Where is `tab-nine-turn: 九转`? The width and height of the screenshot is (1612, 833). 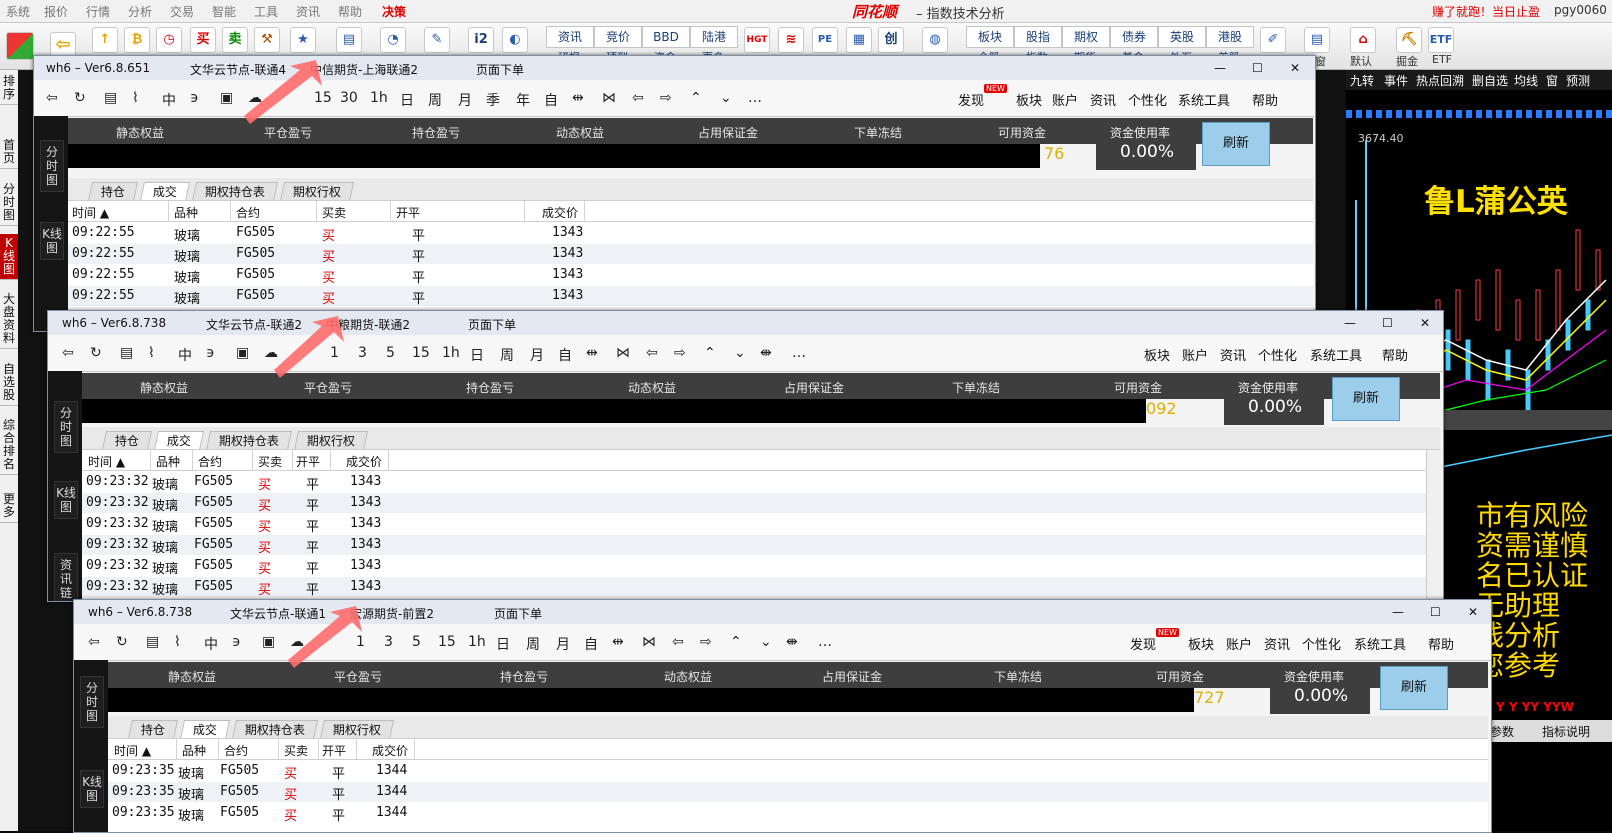
tab-nine-turn: 九转 is located at coordinates (1362, 80).